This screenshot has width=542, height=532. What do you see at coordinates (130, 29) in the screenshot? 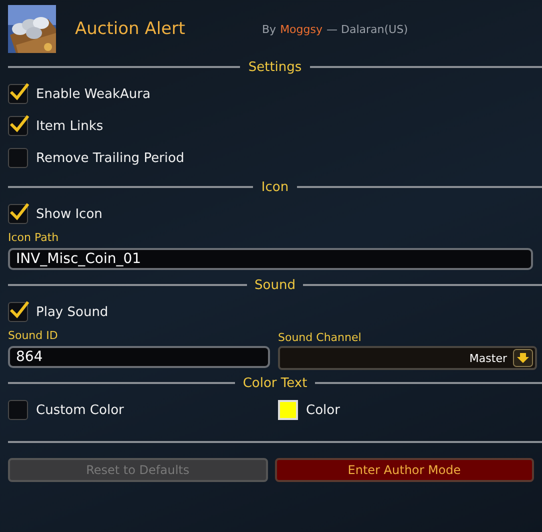
I see `addon-title: Auction Alert` at bounding box center [130, 29].